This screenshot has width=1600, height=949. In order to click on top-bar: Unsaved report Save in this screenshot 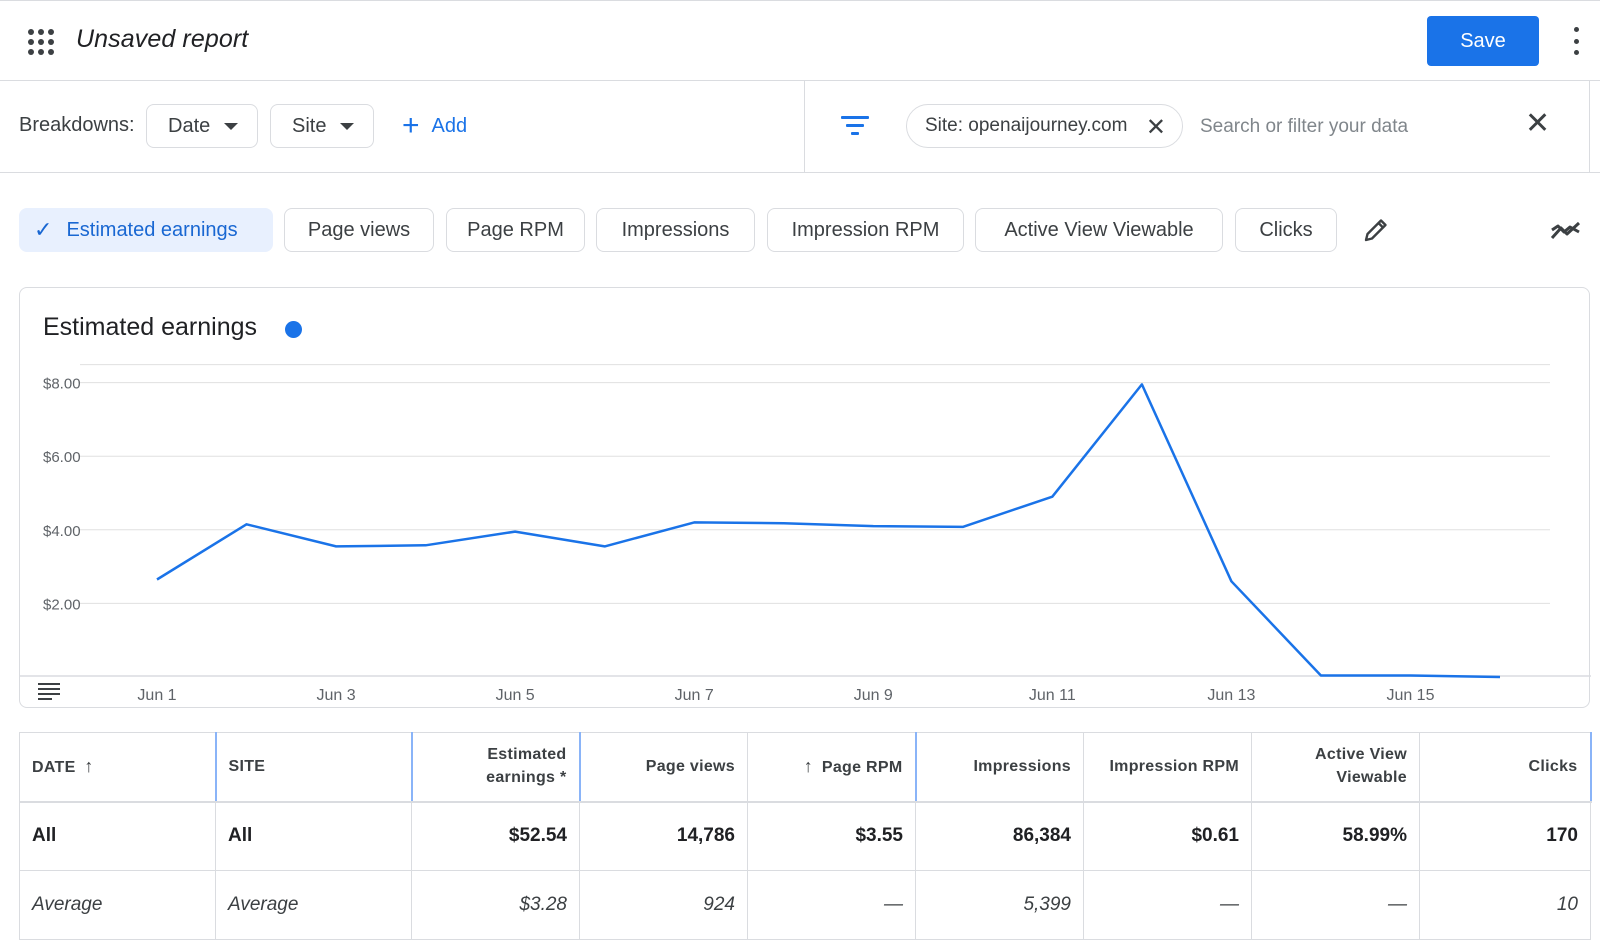, I will do `click(800, 40)`.